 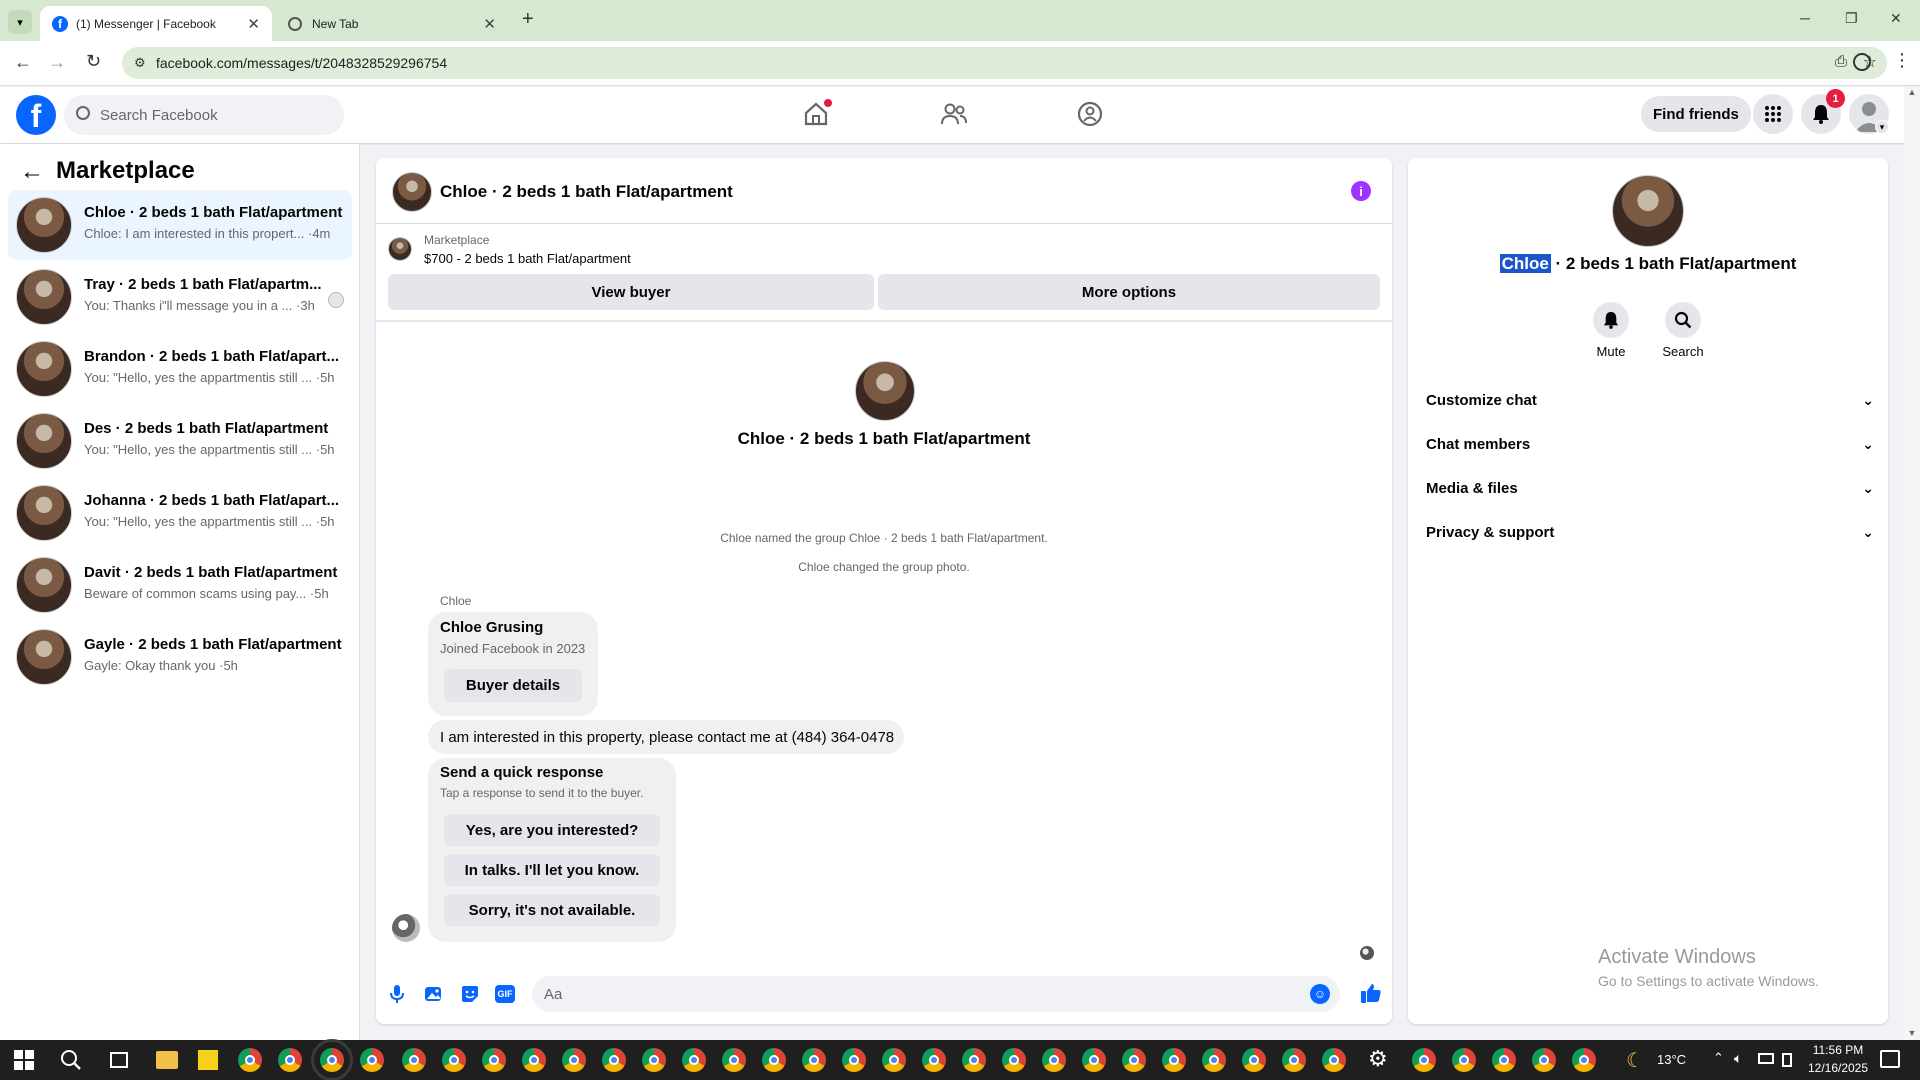 I want to click on quick-reply-button: Sorry, it's not available., so click(x=552, y=910).